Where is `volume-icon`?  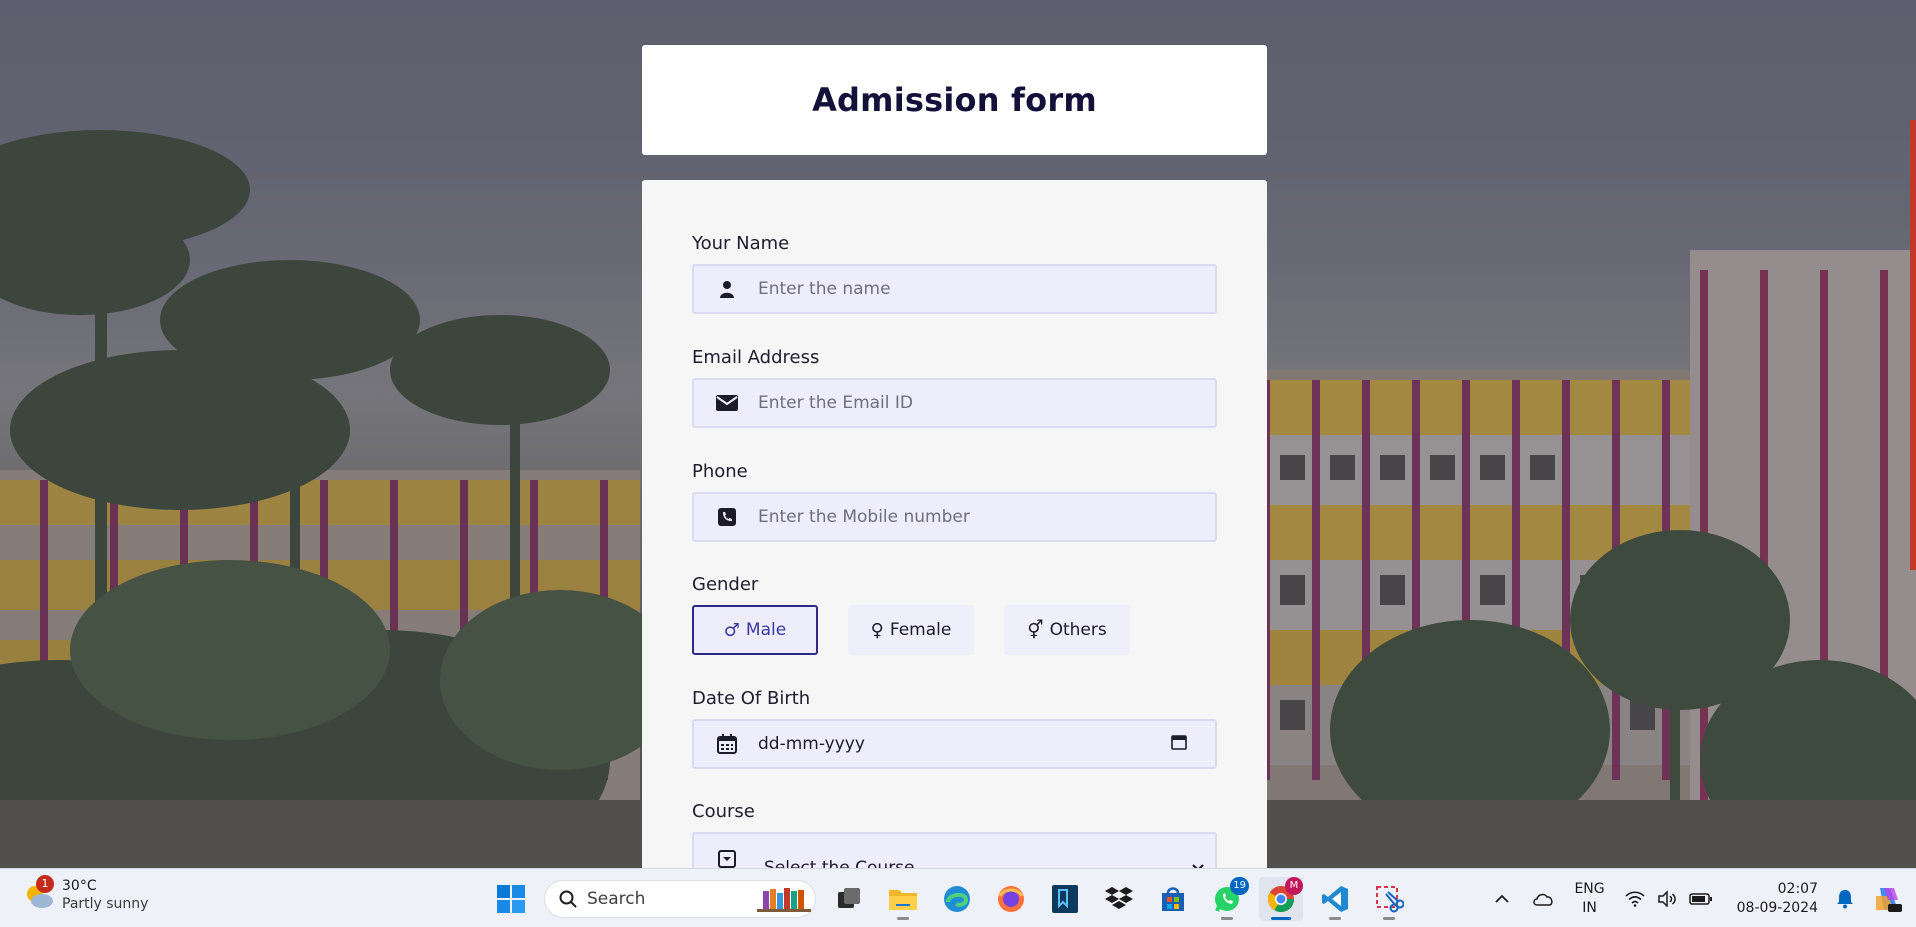 volume-icon is located at coordinates (1667, 898).